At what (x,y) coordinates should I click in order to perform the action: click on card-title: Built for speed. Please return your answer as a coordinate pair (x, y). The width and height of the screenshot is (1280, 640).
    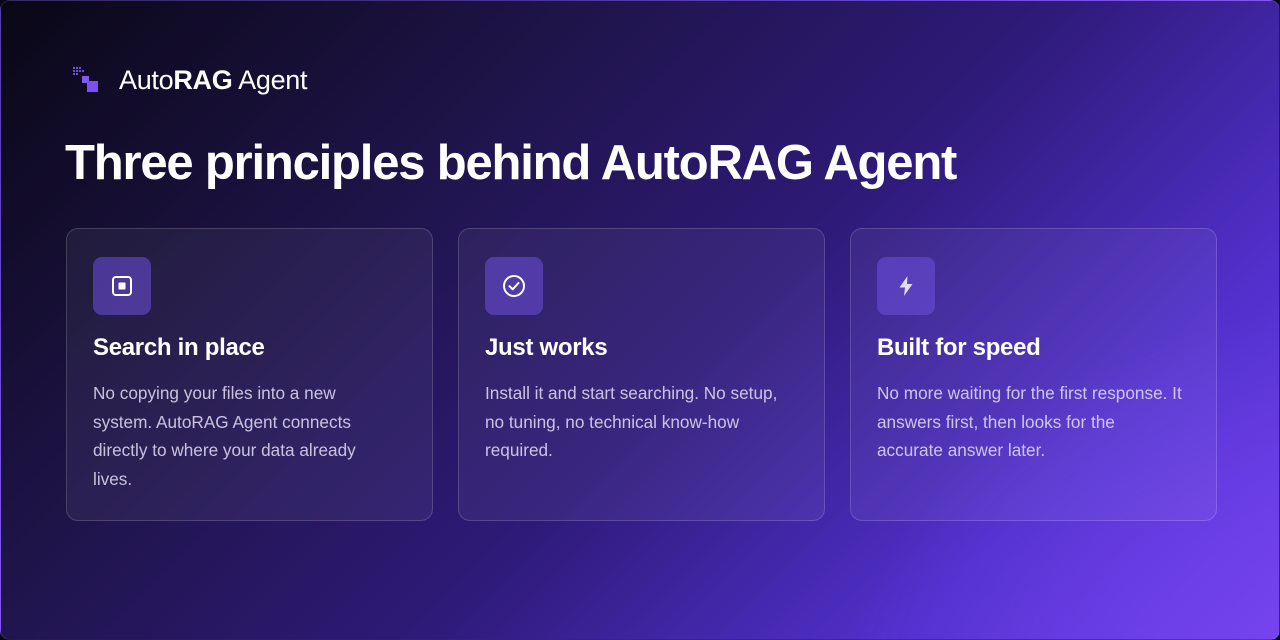
    Looking at the image, I should click on (959, 347).